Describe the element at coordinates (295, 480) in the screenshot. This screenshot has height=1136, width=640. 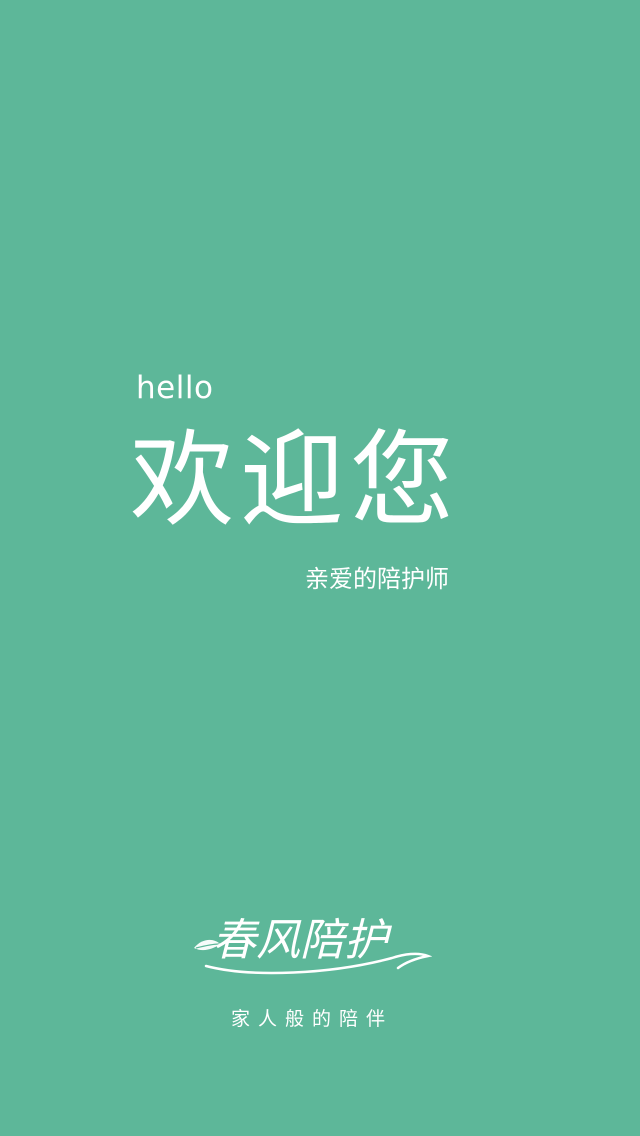
I see `welcome-title: 欢迎您` at that location.